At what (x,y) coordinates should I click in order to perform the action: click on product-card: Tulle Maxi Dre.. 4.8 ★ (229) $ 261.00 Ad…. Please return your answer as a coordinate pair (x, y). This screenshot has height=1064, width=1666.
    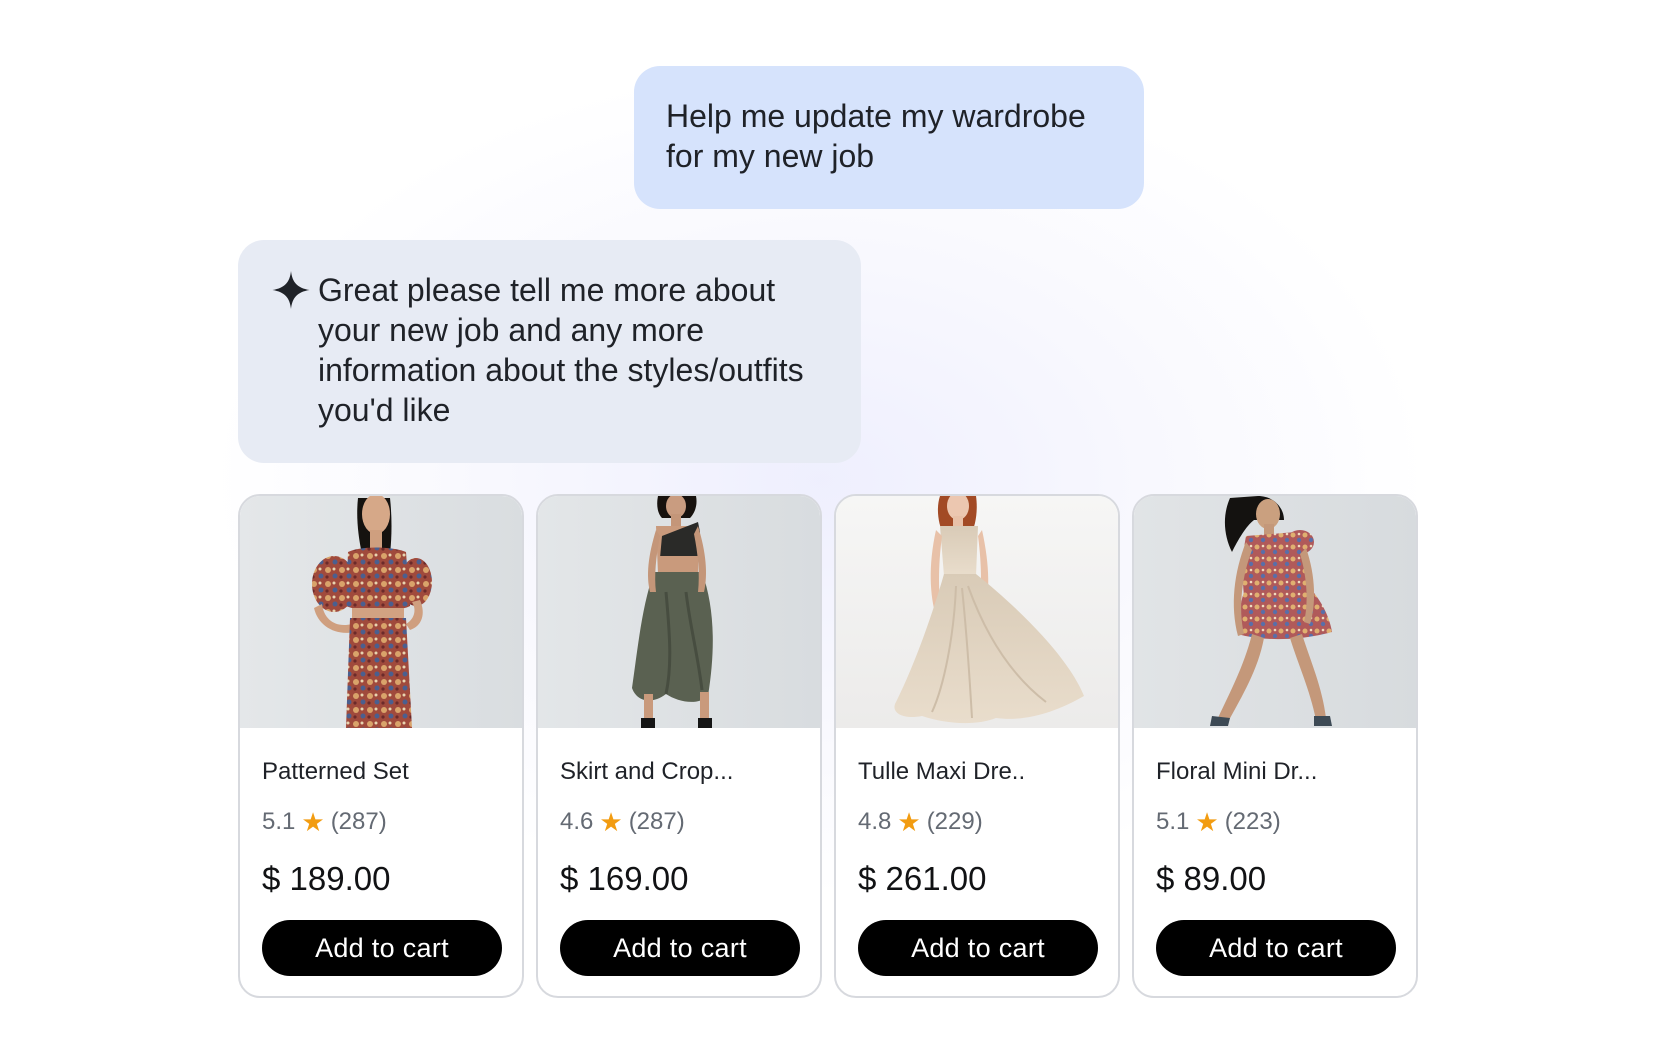
    Looking at the image, I should click on (977, 746).